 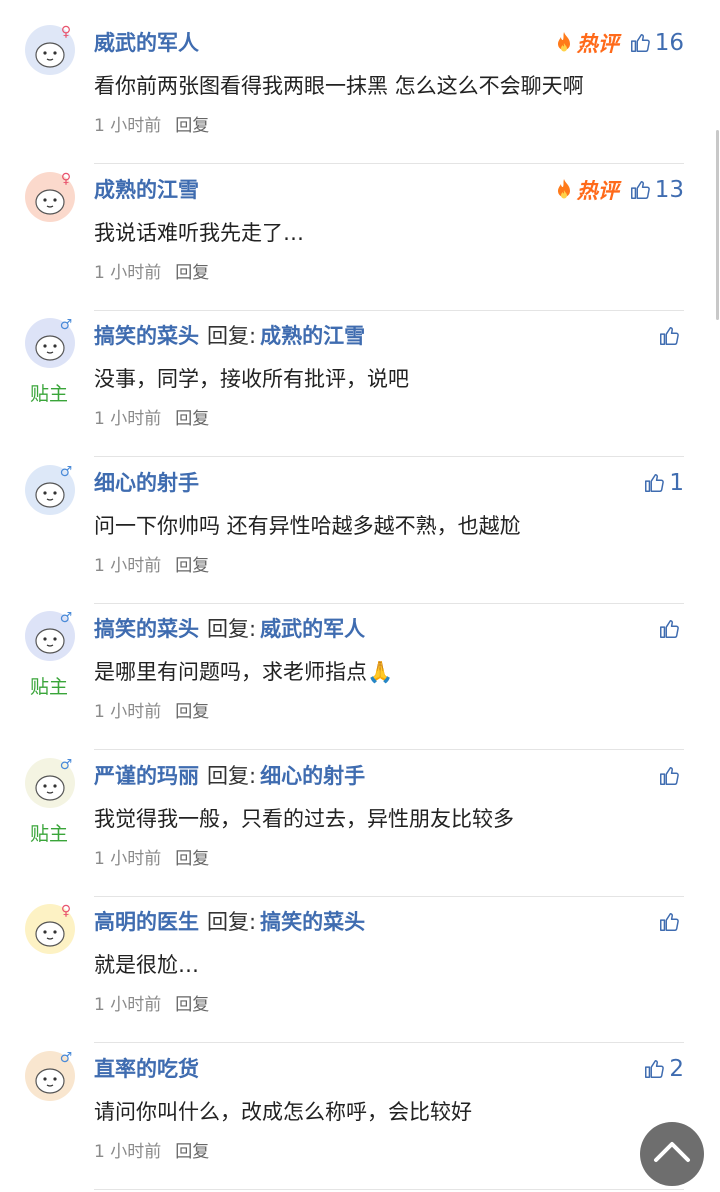 What do you see at coordinates (283, 1111) in the screenshot?
I see `comment-text: 请问你叫什么，改成怎么称呼，会比较好` at bounding box center [283, 1111].